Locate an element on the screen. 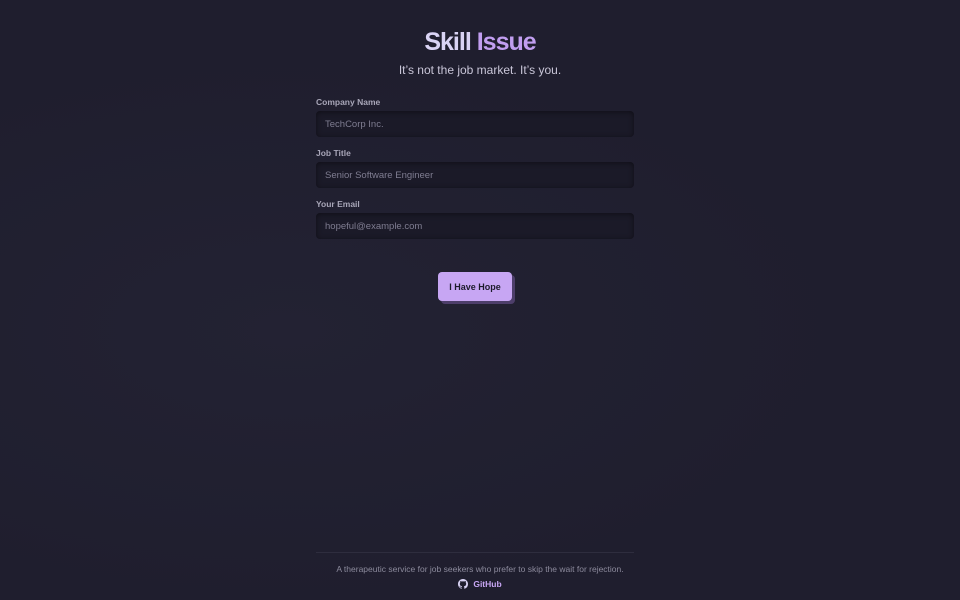 The height and width of the screenshot is (600, 960). title-word-issue: Issue is located at coordinates (506, 42).